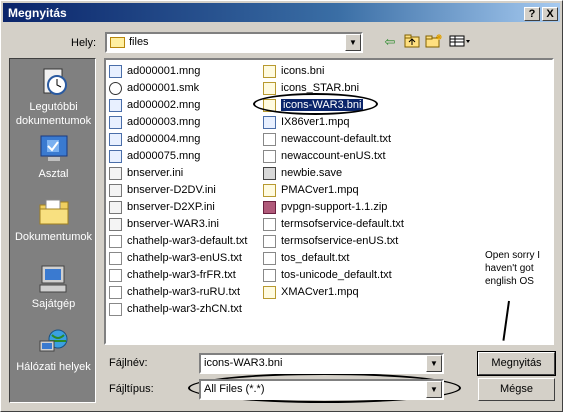  What do you see at coordinates (532, 14) in the screenshot?
I see `help-button: ?` at bounding box center [532, 14].